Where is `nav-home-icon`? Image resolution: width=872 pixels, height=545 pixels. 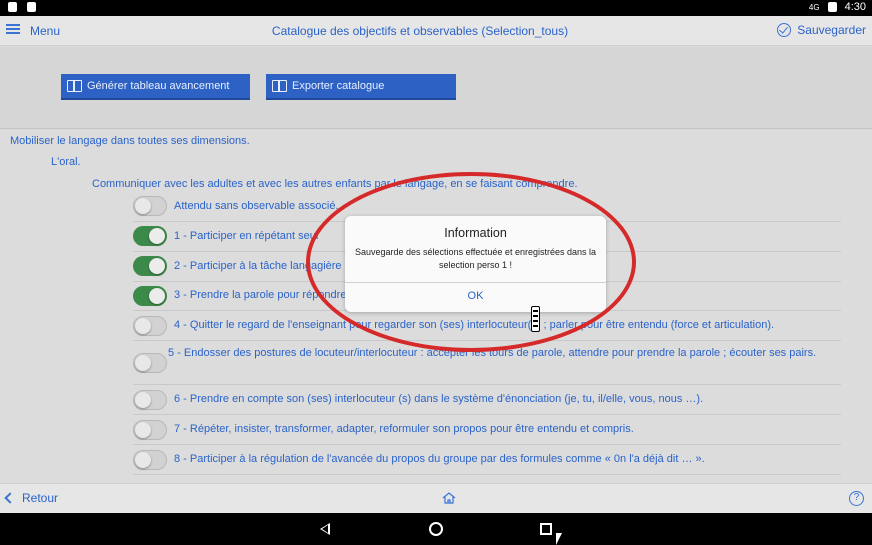
nav-home-icon is located at coordinates (436, 529).